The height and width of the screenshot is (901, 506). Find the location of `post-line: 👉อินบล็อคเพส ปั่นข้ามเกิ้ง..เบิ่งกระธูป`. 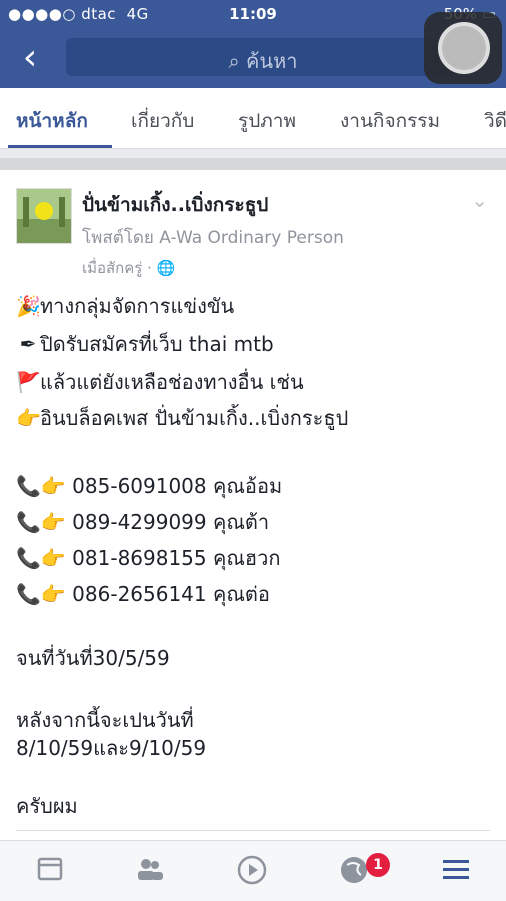

post-line: 👉อินบล็อคเพส ปั่นข้ามเกิ้ง..เบิ่งกระธูป is located at coordinates (182, 418).